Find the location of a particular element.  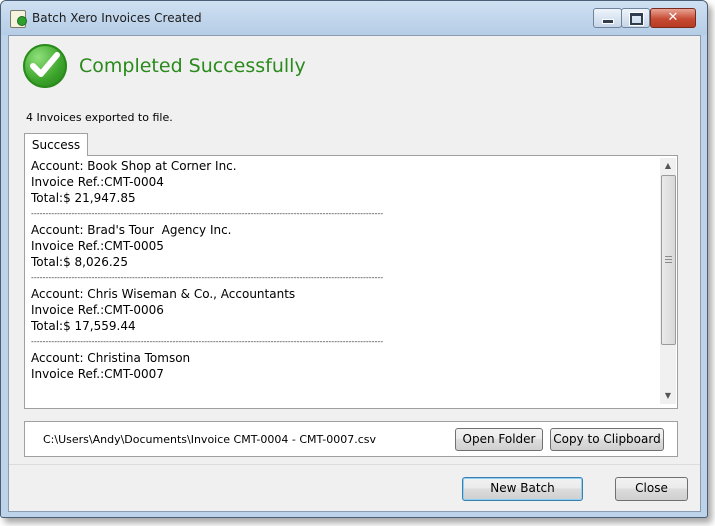

status-headline: Completed Successfully is located at coordinates (192, 66).